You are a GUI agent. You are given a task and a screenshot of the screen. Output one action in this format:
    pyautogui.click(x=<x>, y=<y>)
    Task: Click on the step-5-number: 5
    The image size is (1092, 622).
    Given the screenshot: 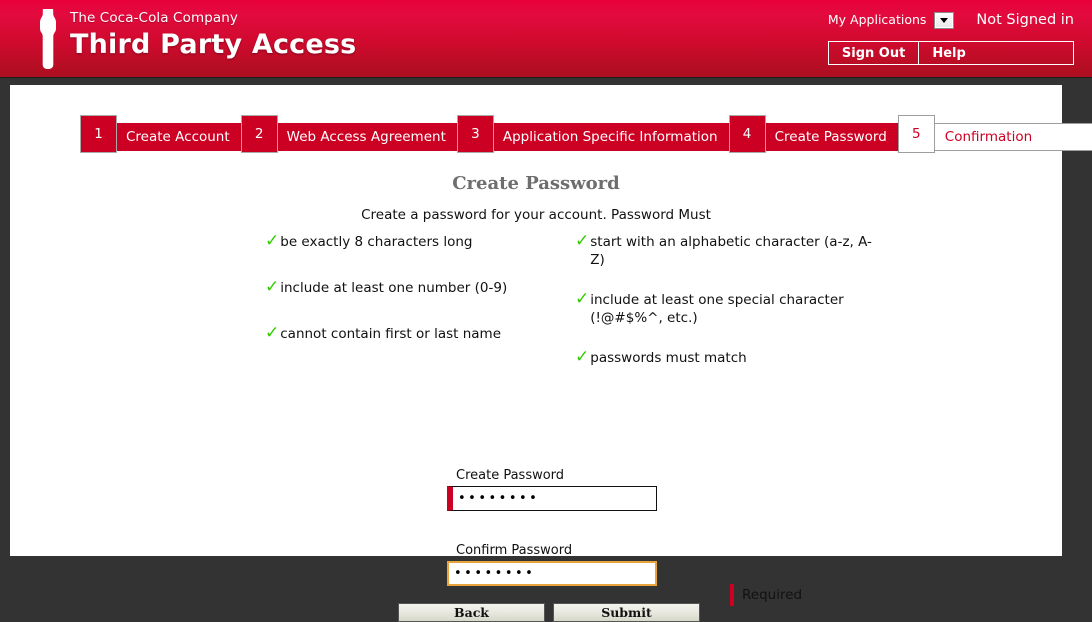 What is the action you would take?
    pyautogui.click(x=916, y=134)
    